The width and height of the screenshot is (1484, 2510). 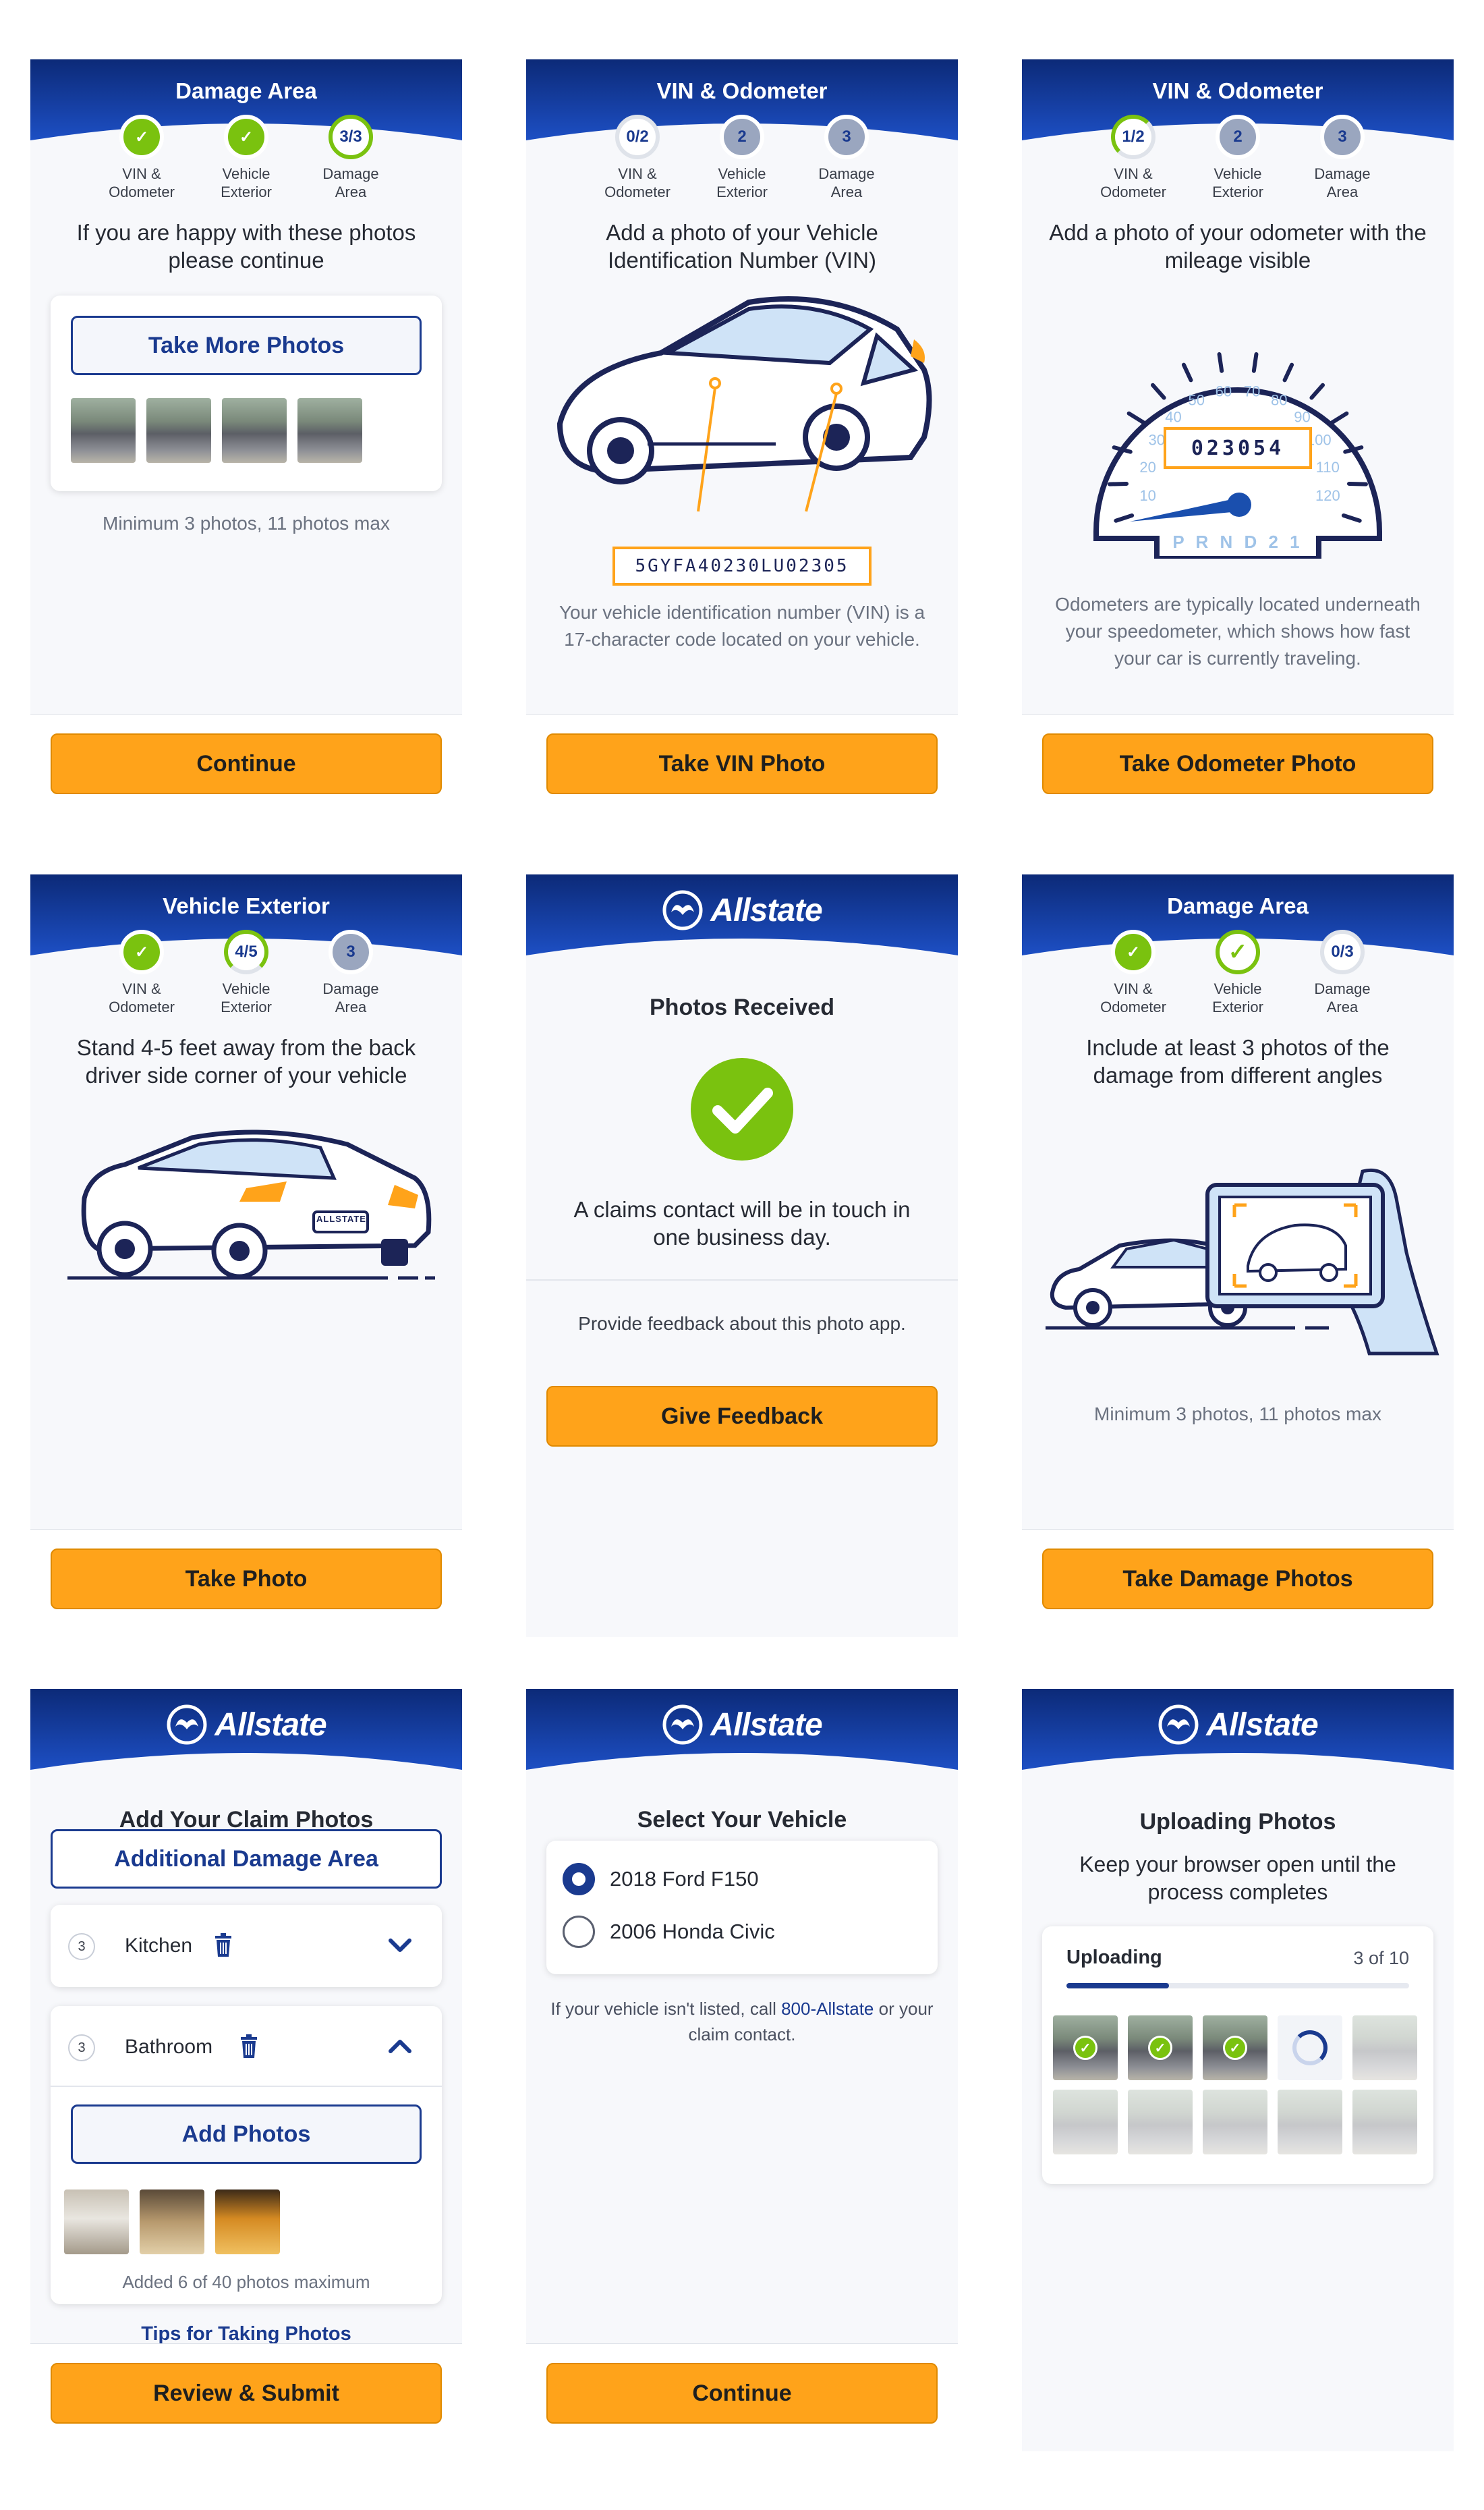 What do you see at coordinates (669, 1932) in the screenshot?
I see `vehicle-option: 2006 Honda Civic` at bounding box center [669, 1932].